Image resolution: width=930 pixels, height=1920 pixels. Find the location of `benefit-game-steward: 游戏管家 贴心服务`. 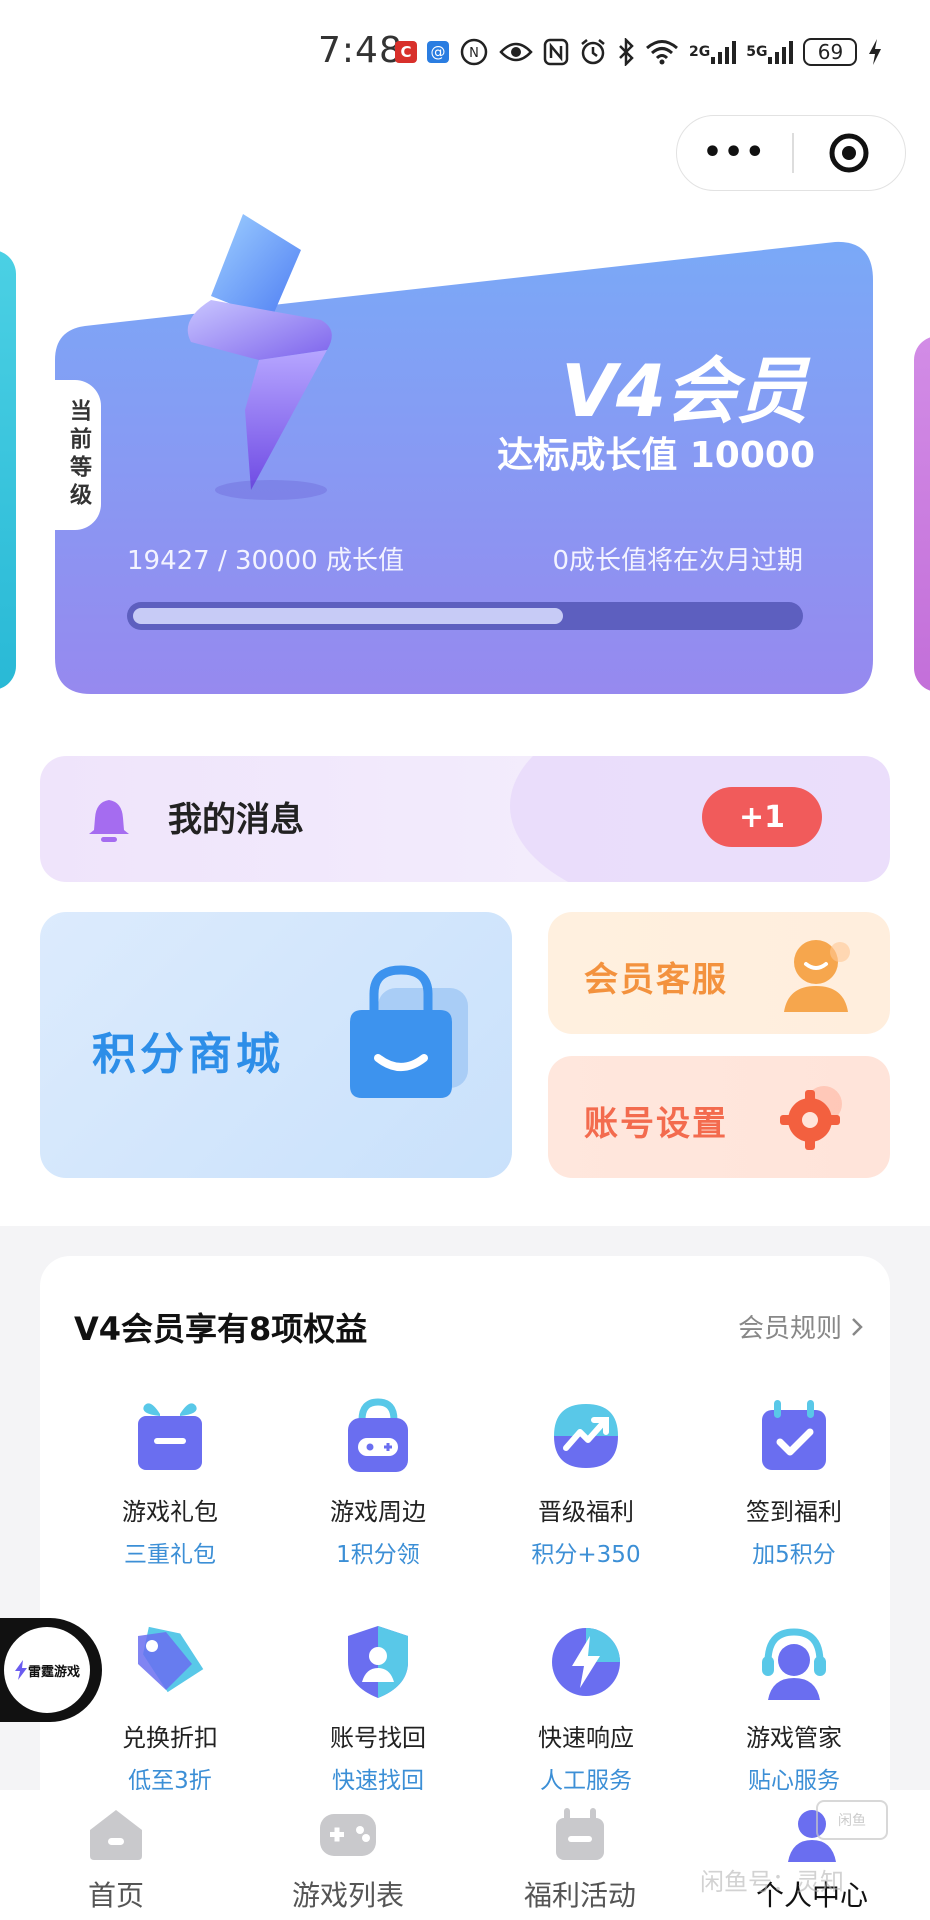

benefit-game-steward: 游戏管家 贴心服务 is located at coordinates (794, 1707).